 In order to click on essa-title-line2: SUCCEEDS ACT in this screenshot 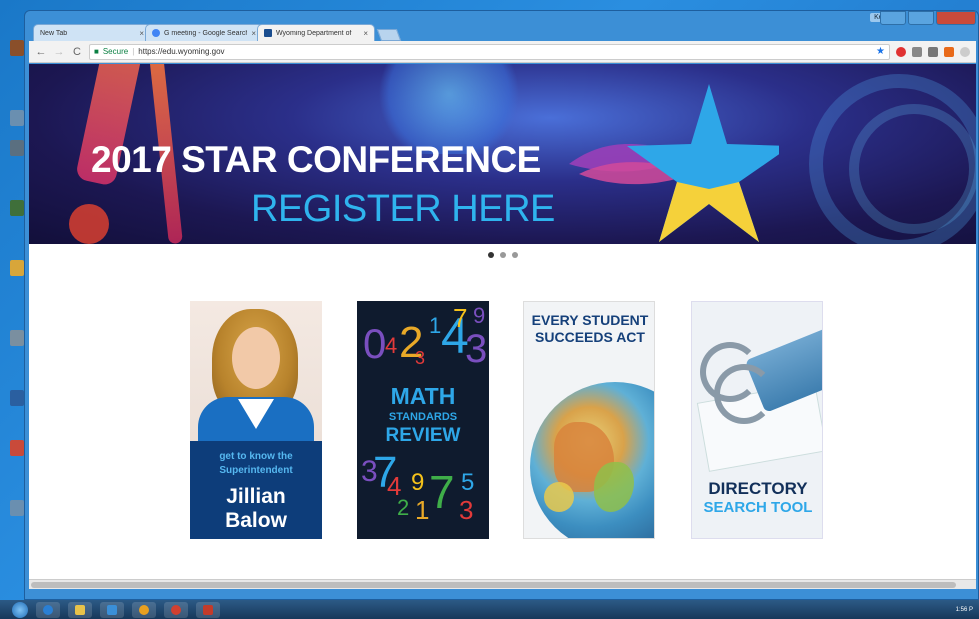, I will do `click(590, 337)`.